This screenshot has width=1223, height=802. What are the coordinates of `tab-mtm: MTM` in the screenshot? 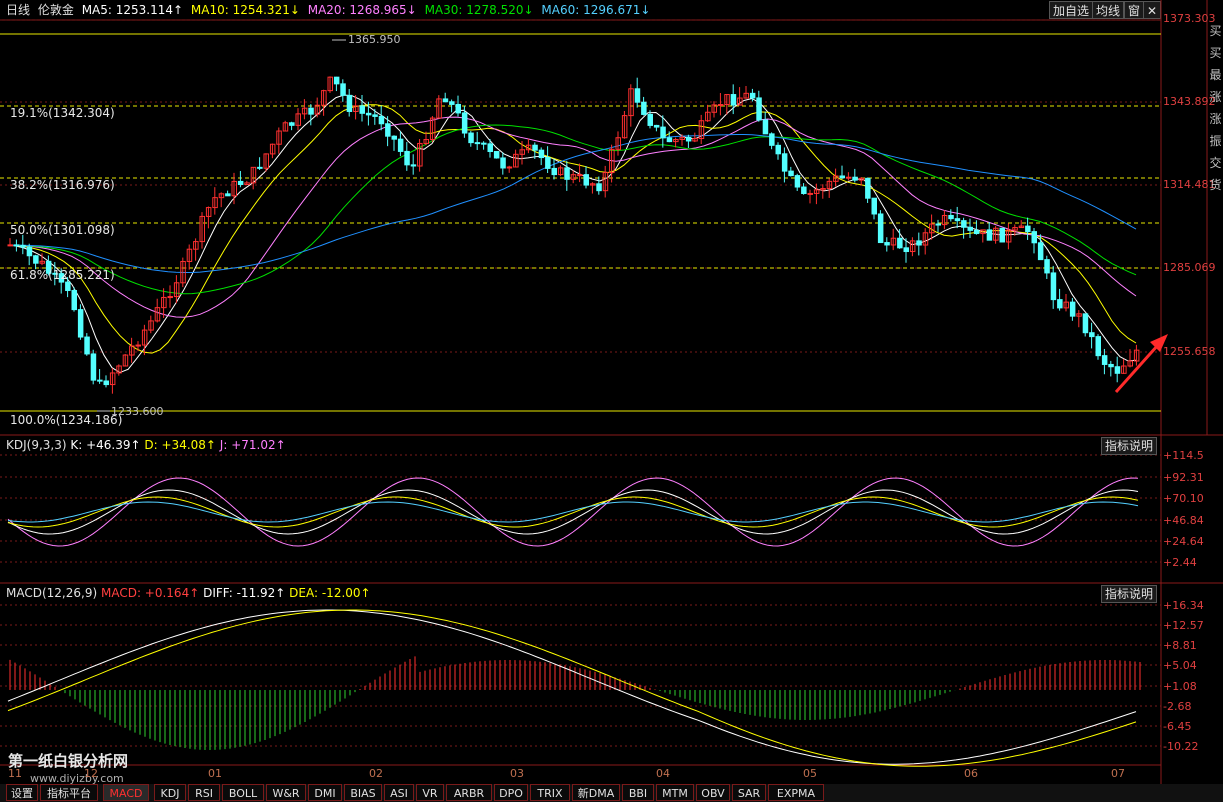 It's located at (675, 792).